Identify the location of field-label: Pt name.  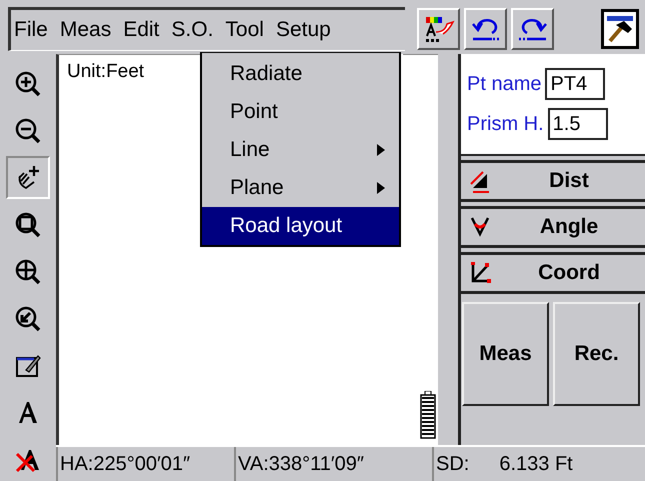
(504, 84).